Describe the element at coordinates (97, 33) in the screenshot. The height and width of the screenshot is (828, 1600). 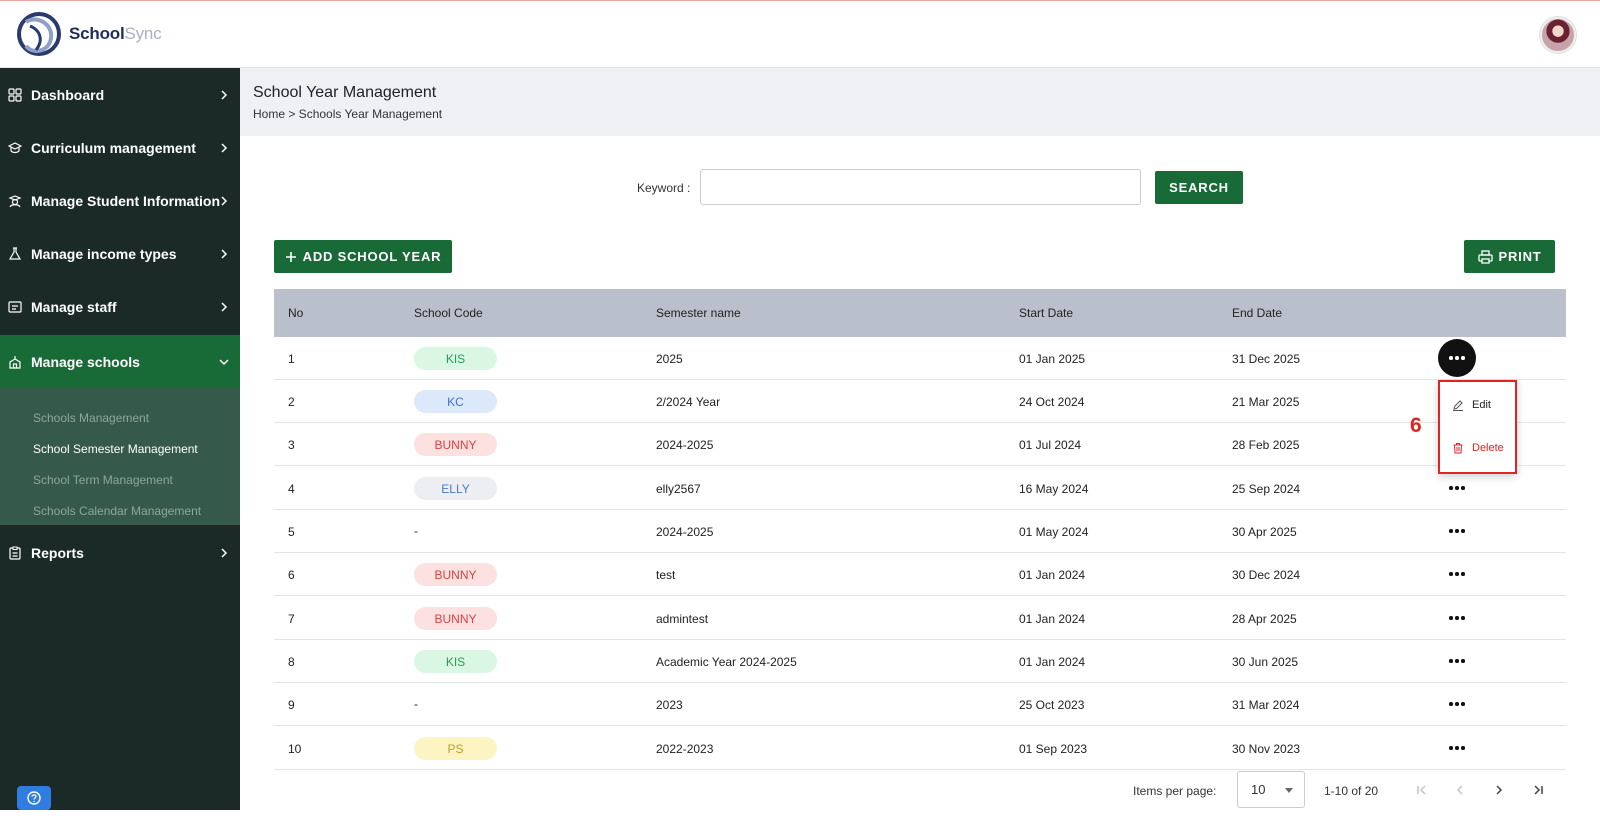
I see `brand-primary: School` at that location.